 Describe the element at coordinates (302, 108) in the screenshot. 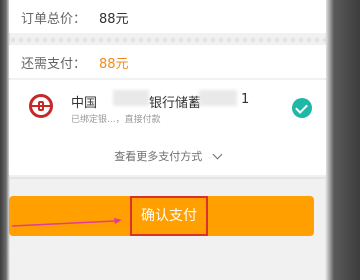

I see `selected-check-icon` at that location.